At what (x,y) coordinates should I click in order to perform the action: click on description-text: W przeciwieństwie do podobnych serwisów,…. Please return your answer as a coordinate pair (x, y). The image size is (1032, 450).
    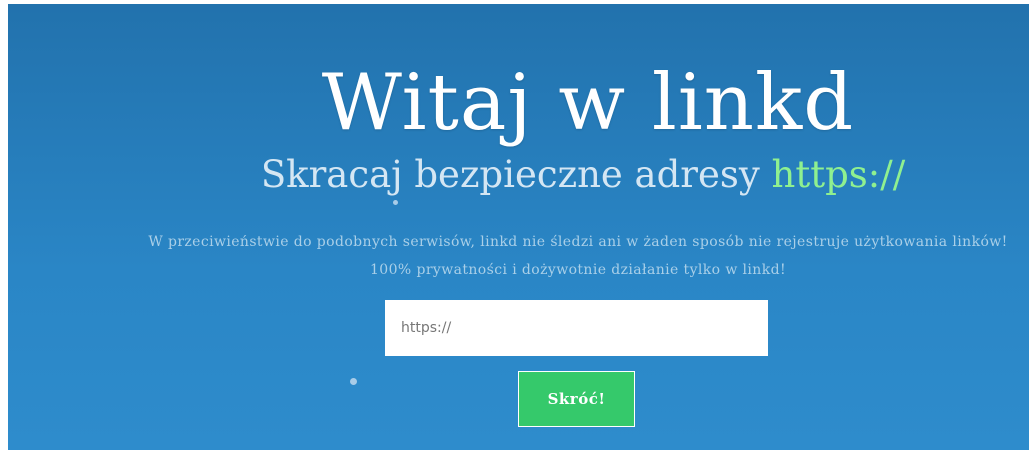
    Looking at the image, I should click on (578, 256).